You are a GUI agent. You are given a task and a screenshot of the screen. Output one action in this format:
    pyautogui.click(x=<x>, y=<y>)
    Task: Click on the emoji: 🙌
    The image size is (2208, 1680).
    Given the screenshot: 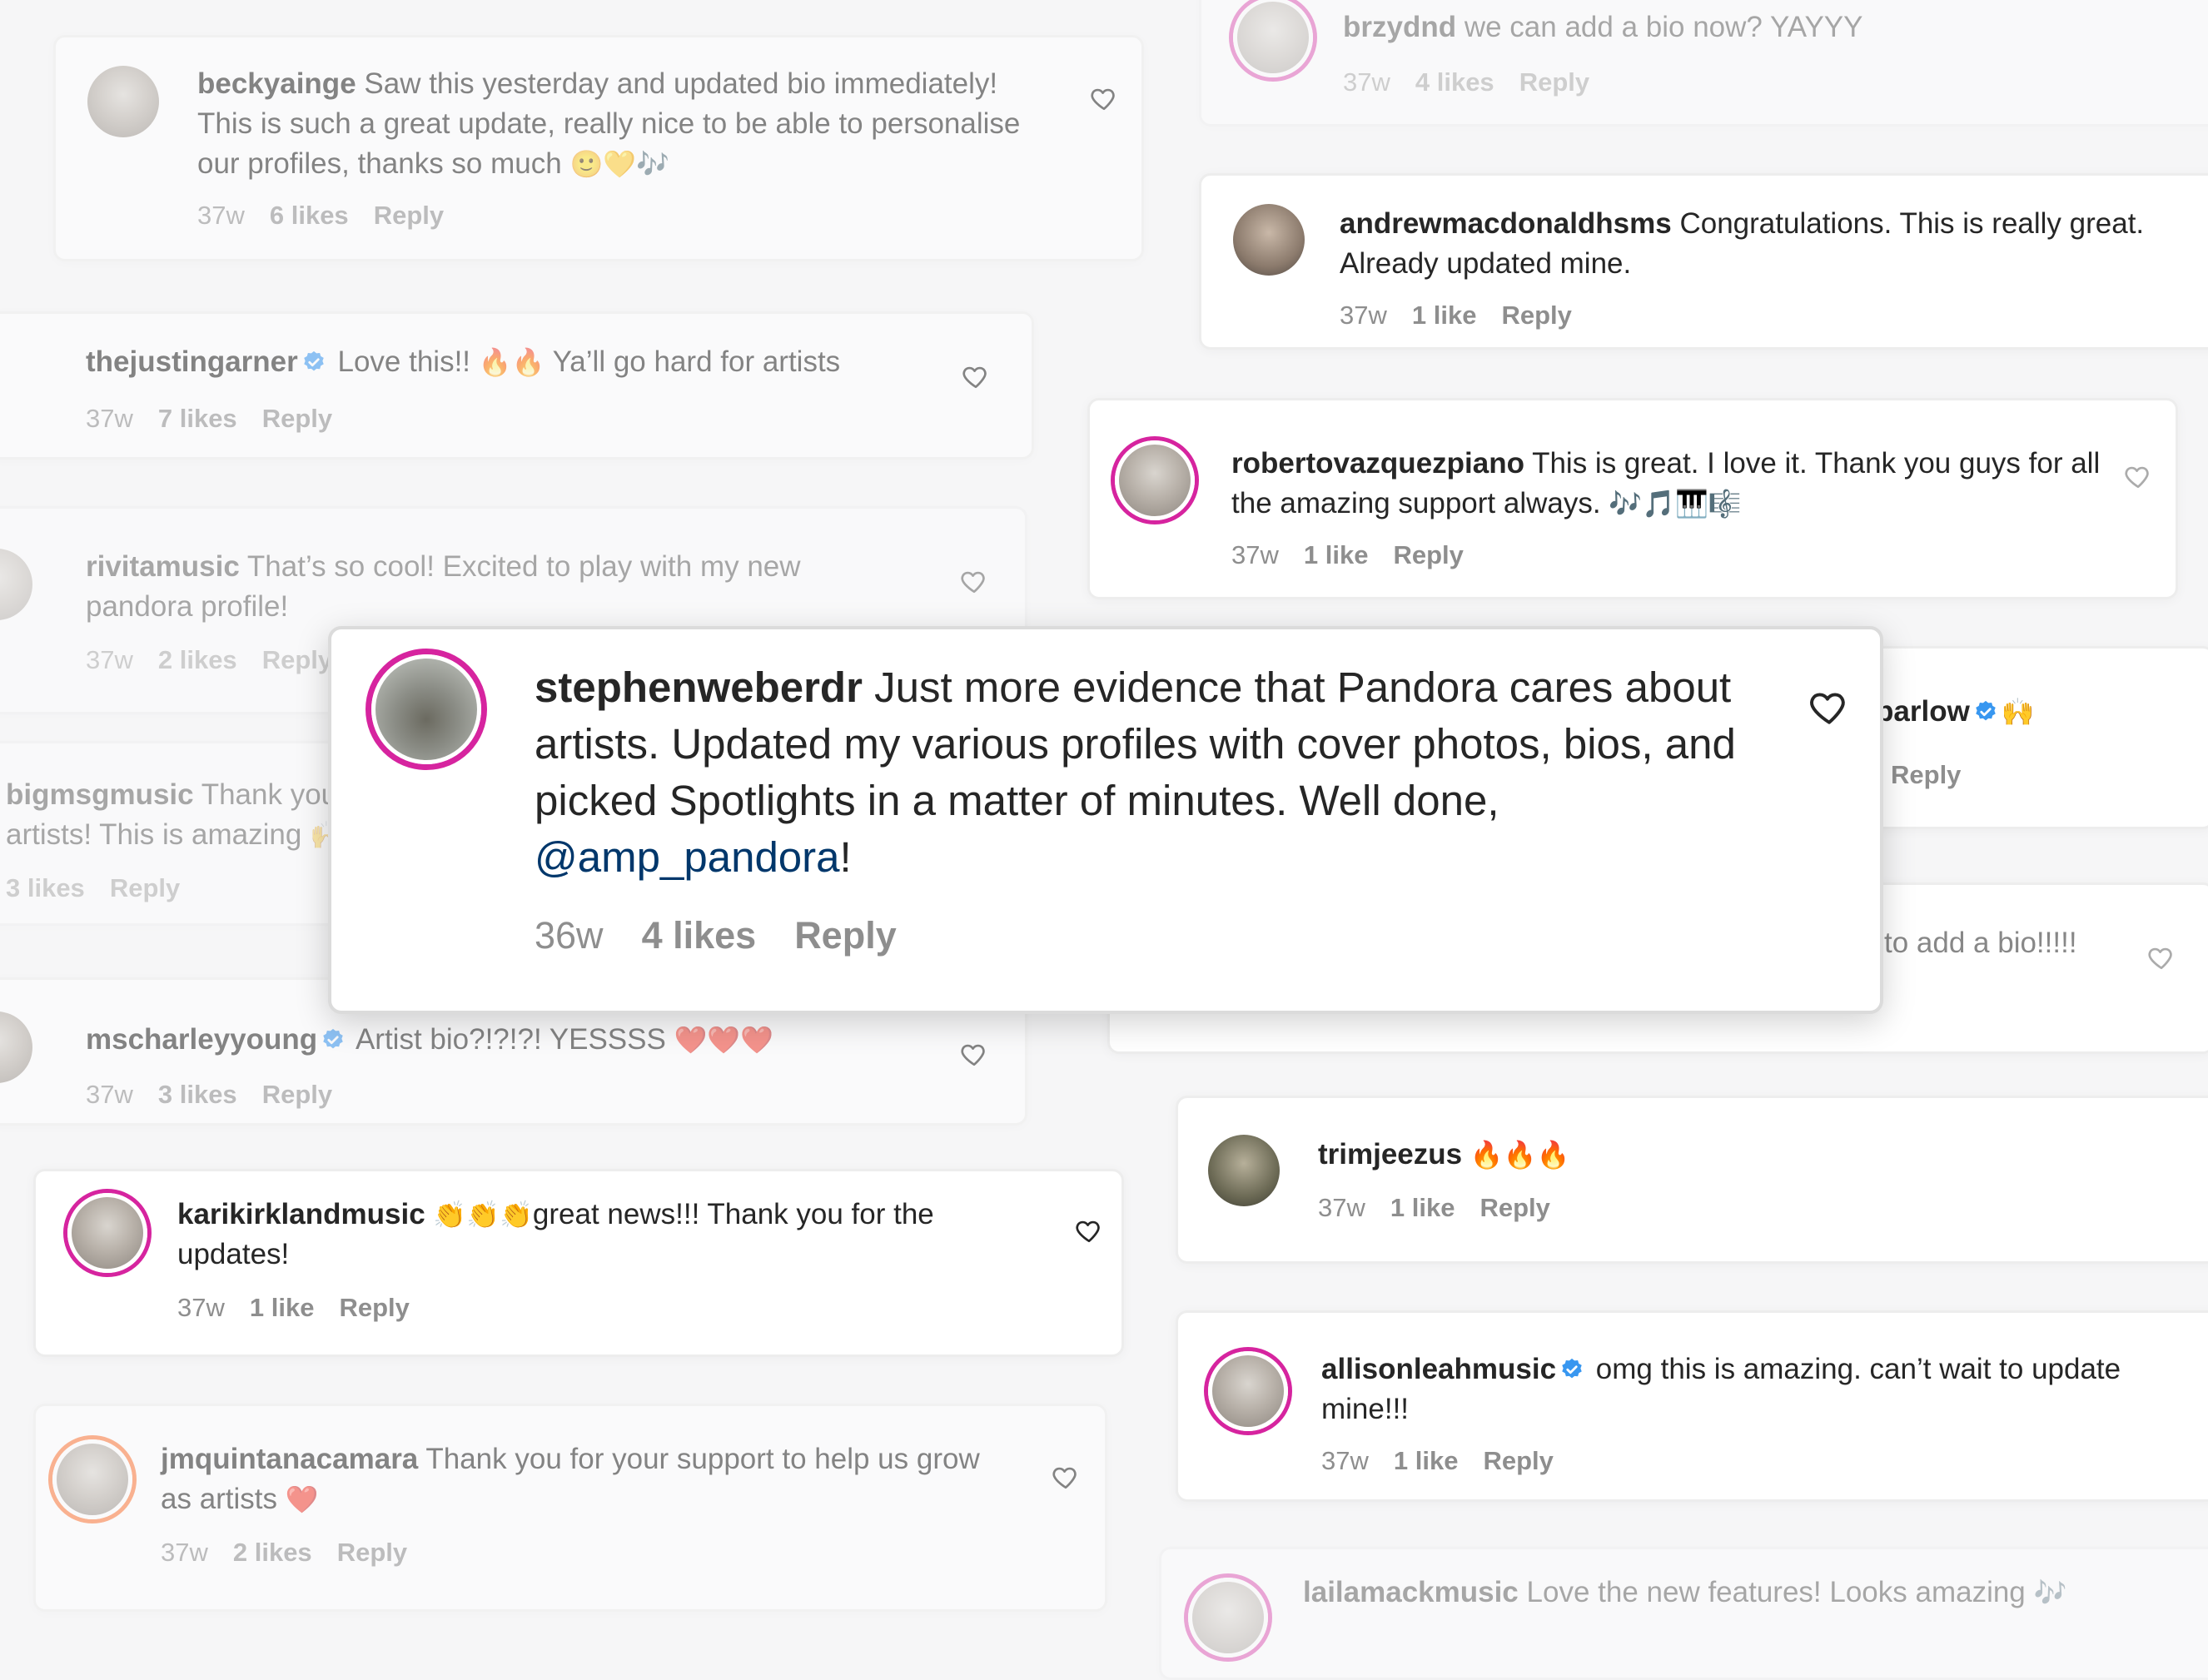 What is the action you would take?
    pyautogui.click(x=2018, y=712)
    